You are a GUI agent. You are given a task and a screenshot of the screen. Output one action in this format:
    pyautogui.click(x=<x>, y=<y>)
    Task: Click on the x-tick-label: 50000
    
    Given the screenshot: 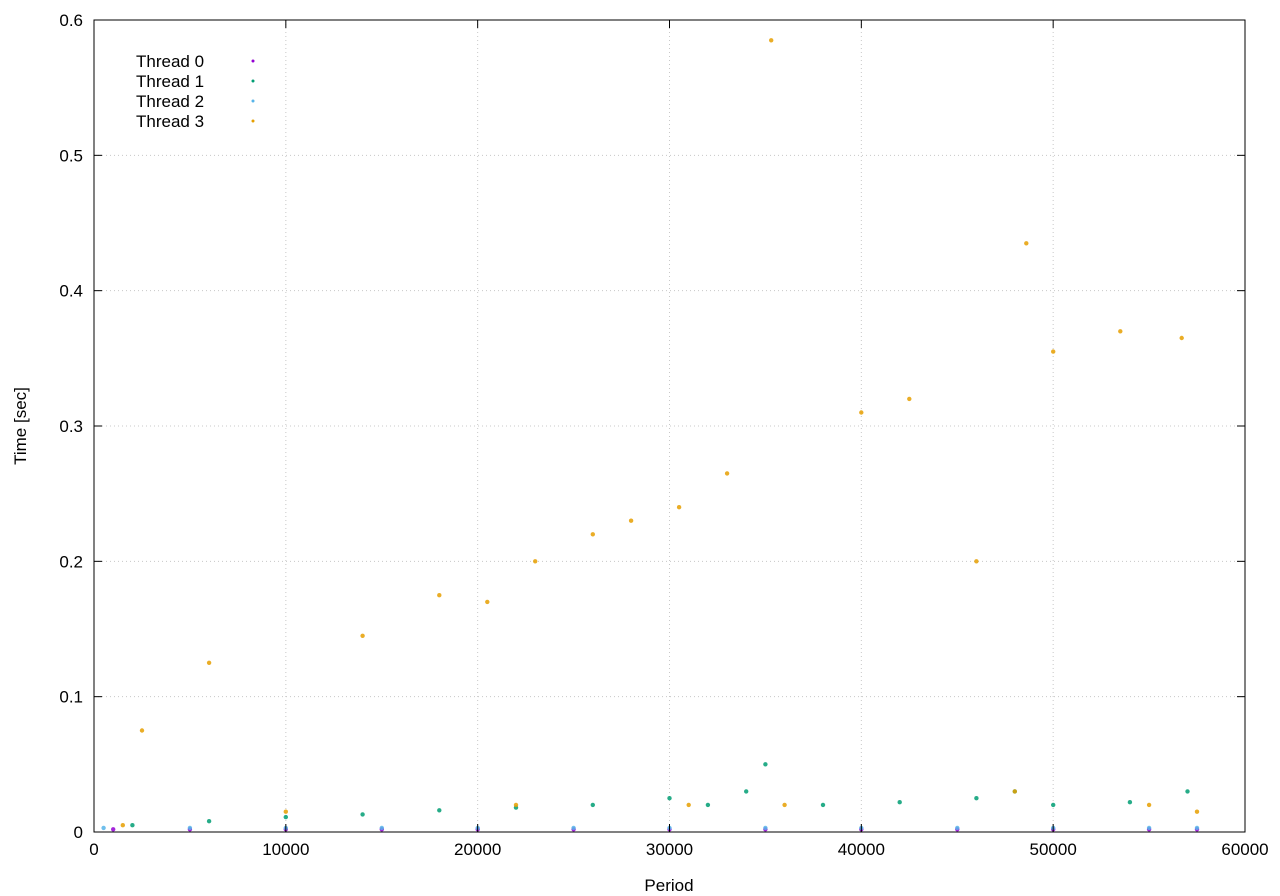 What is the action you would take?
    pyautogui.click(x=1053, y=849)
    